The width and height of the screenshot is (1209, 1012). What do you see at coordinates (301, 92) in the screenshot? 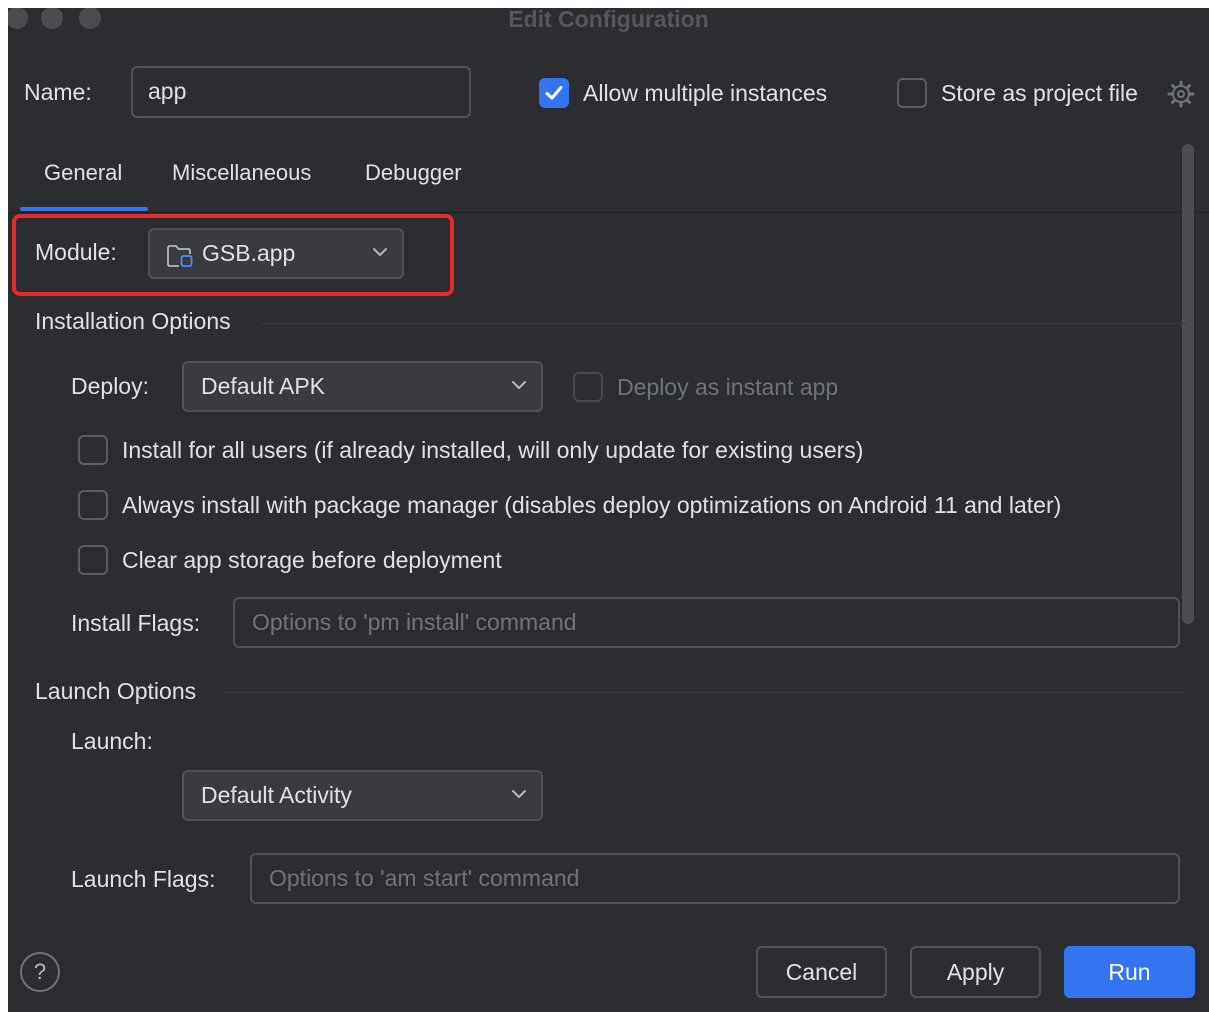
I see `name-input: app` at bounding box center [301, 92].